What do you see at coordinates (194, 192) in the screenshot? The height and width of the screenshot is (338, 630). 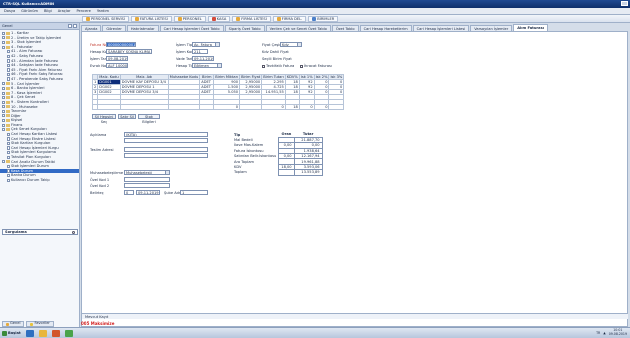 I see `sube-adresi-input: 1` at bounding box center [194, 192].